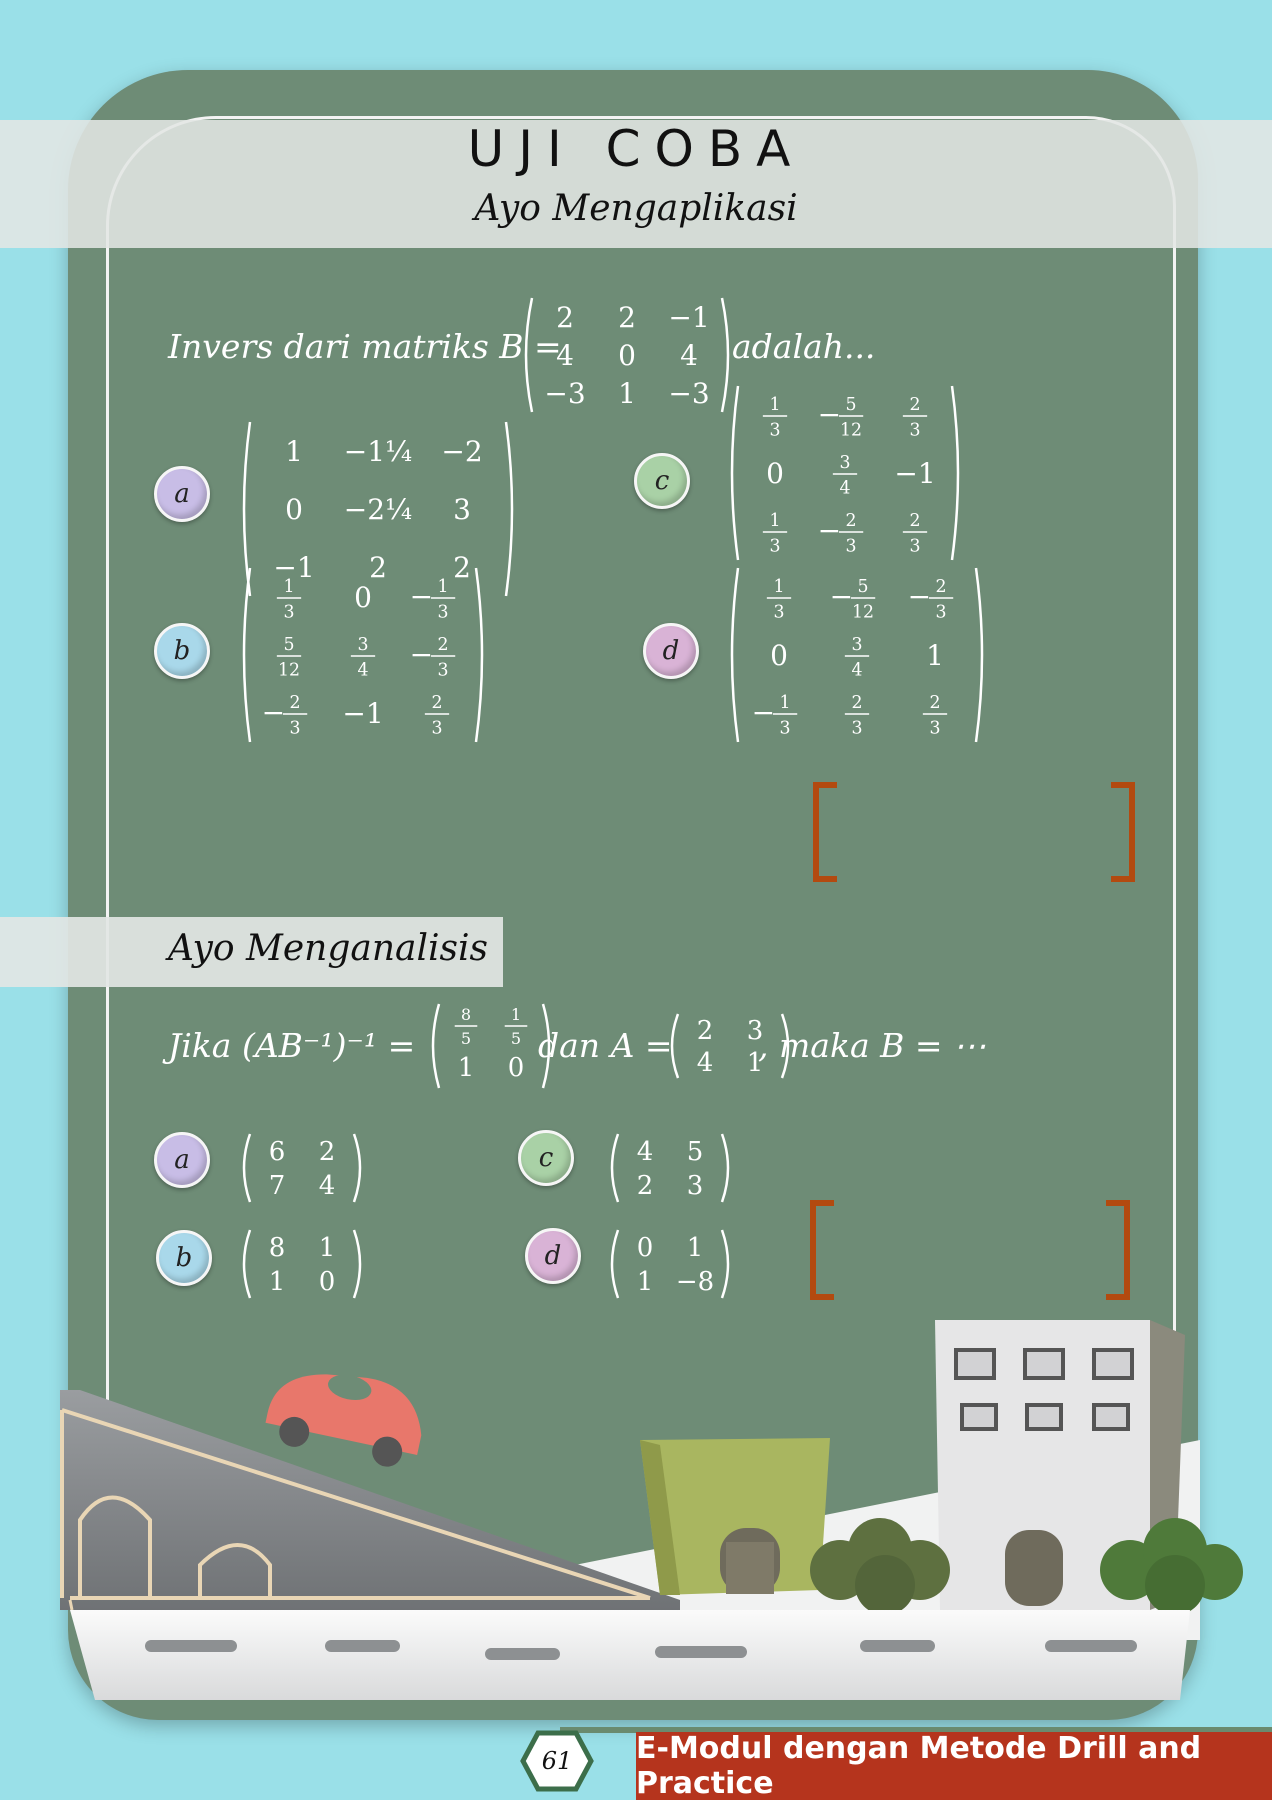 The height and width of the screenshot is (1800, 1272). What do you see at coordinates (569, 1045) in the screenshot?
I see `question2-mid: dan` at bounding box center [569, 1045].